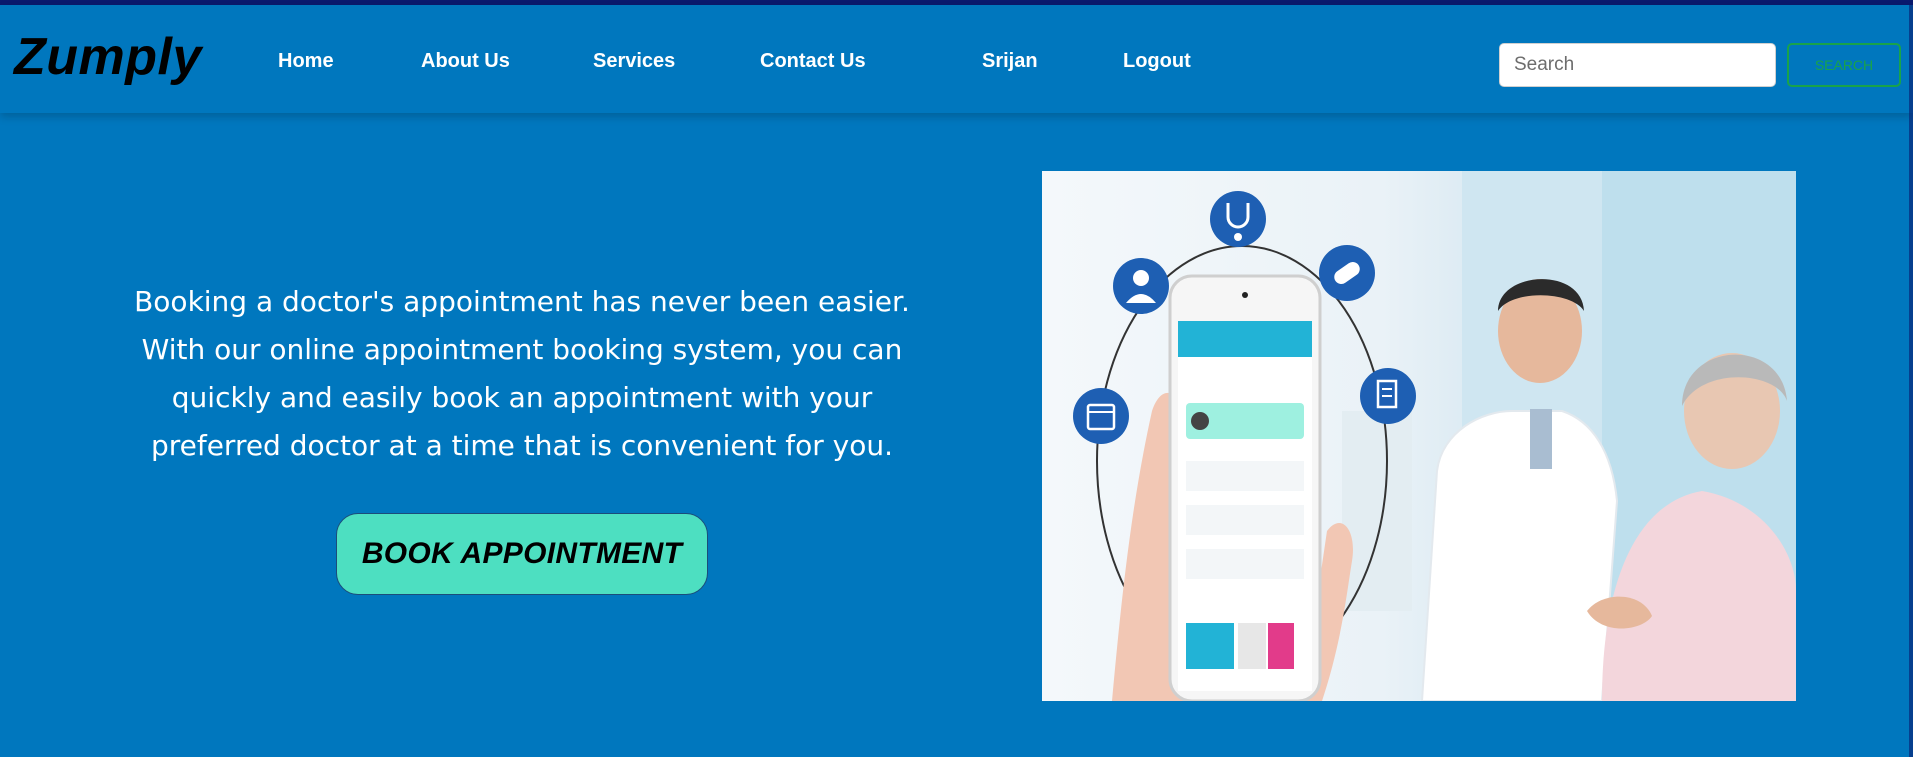  I want to click on stethoscope-icon, so click(1238, 219).